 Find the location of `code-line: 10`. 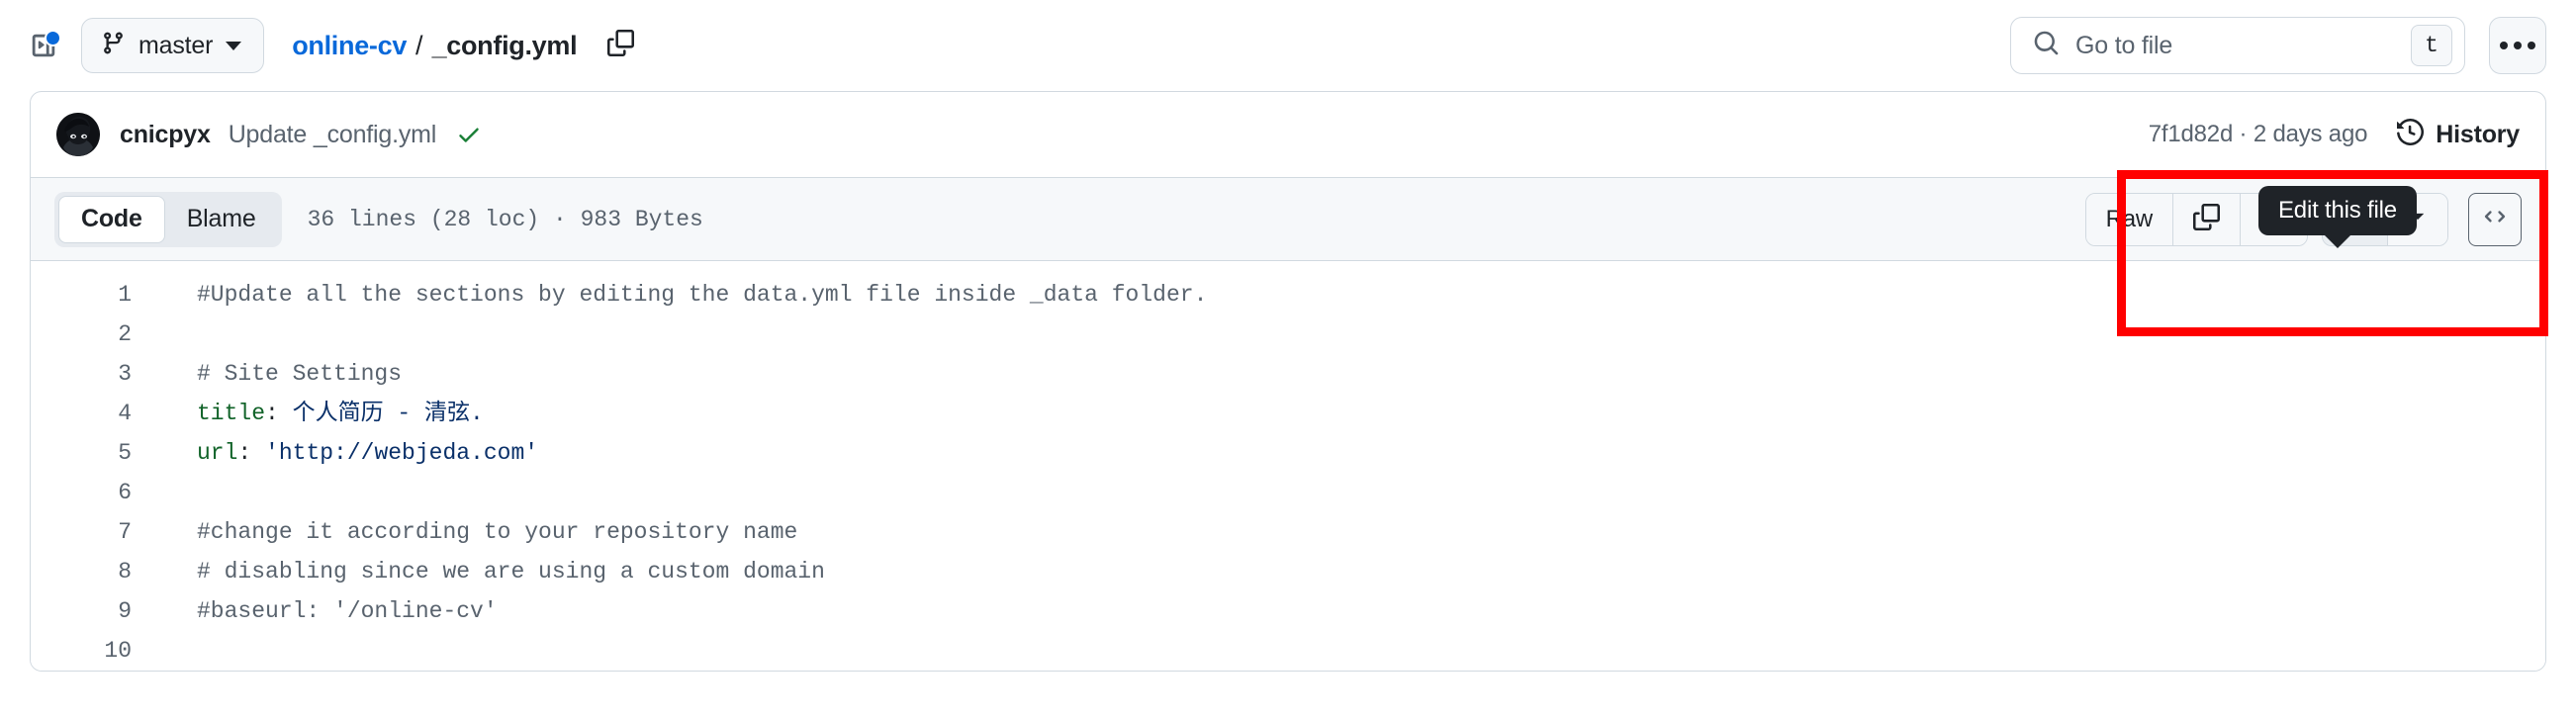

code-line: 10 is located at coordinates (1288, 651).